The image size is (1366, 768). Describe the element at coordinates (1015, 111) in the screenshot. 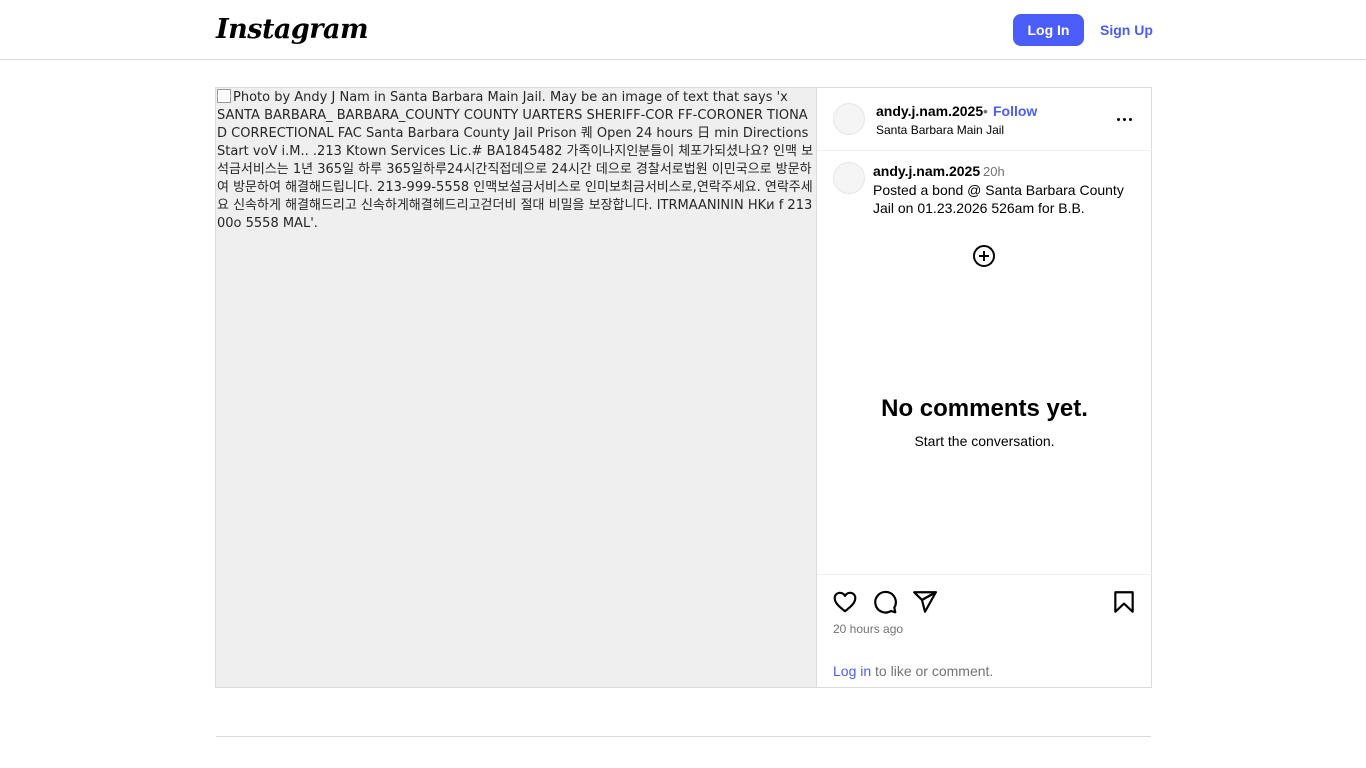

I see `follow-button: Follow` at that location.